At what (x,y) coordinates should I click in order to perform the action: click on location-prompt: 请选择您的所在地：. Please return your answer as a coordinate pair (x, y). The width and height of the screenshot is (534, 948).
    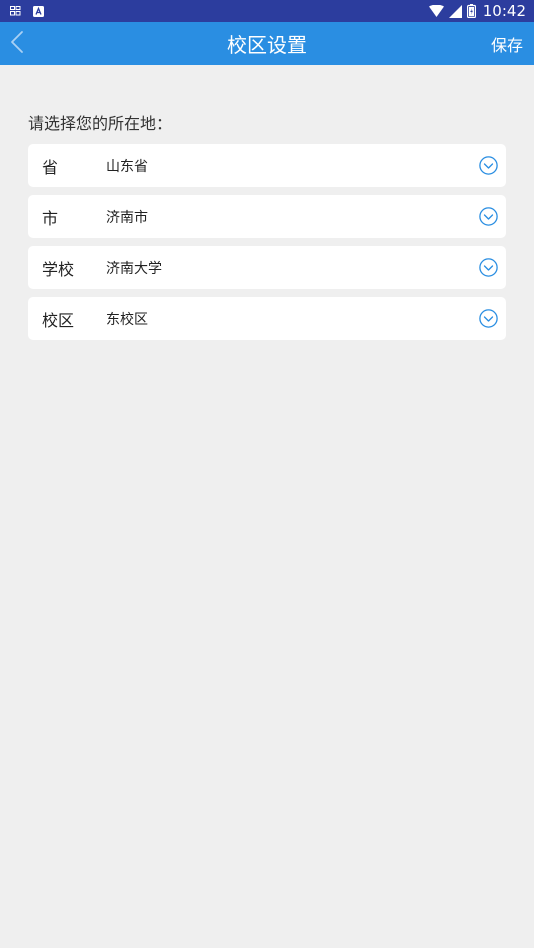
    Looking at the image, I should click on (100, 123).